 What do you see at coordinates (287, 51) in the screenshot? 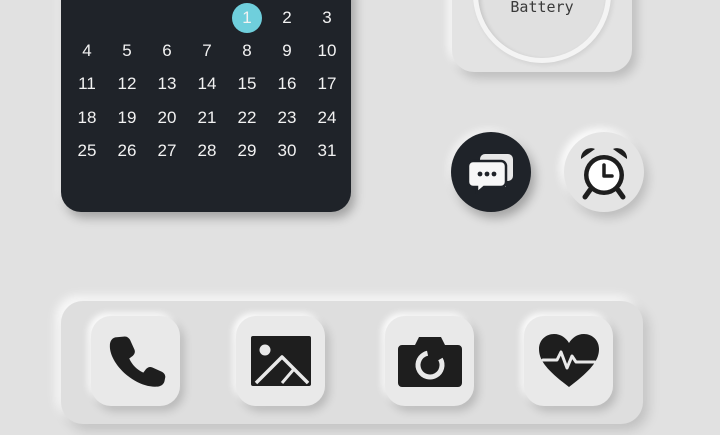
I see `calendar-day: 9` at bounding box center [287, 51].